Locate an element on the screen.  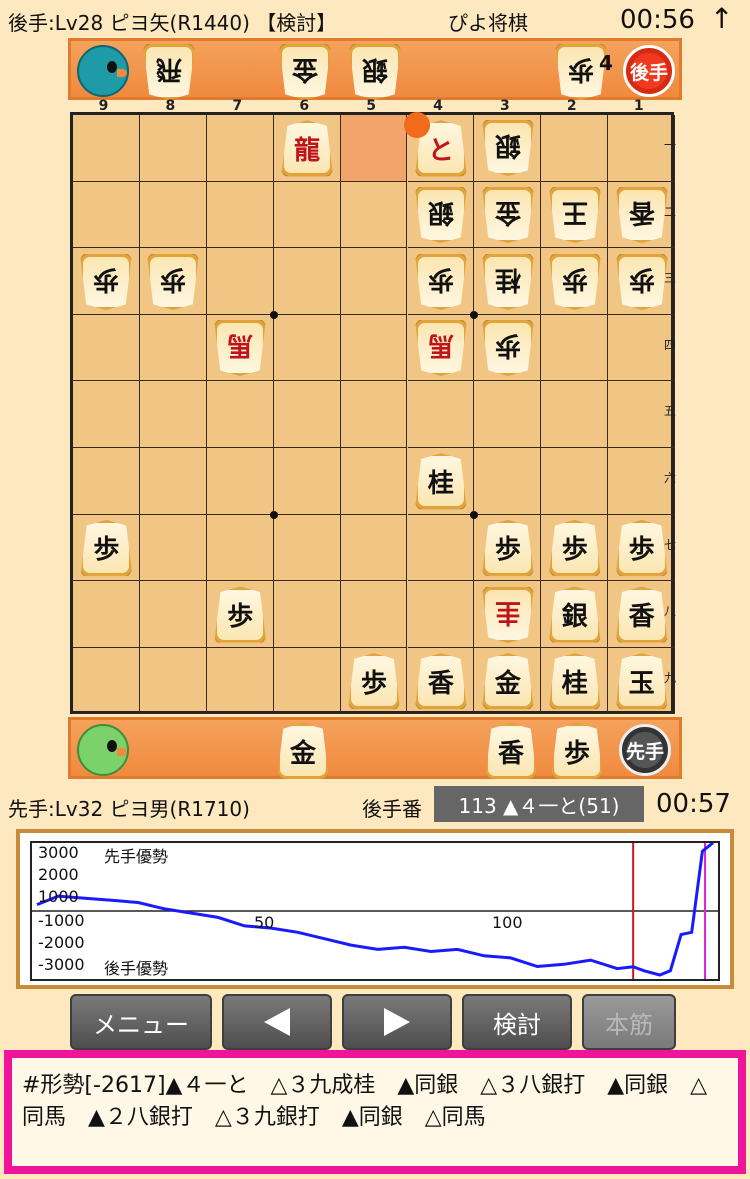
rank-number: 三 is located at coordinates (670, 278).